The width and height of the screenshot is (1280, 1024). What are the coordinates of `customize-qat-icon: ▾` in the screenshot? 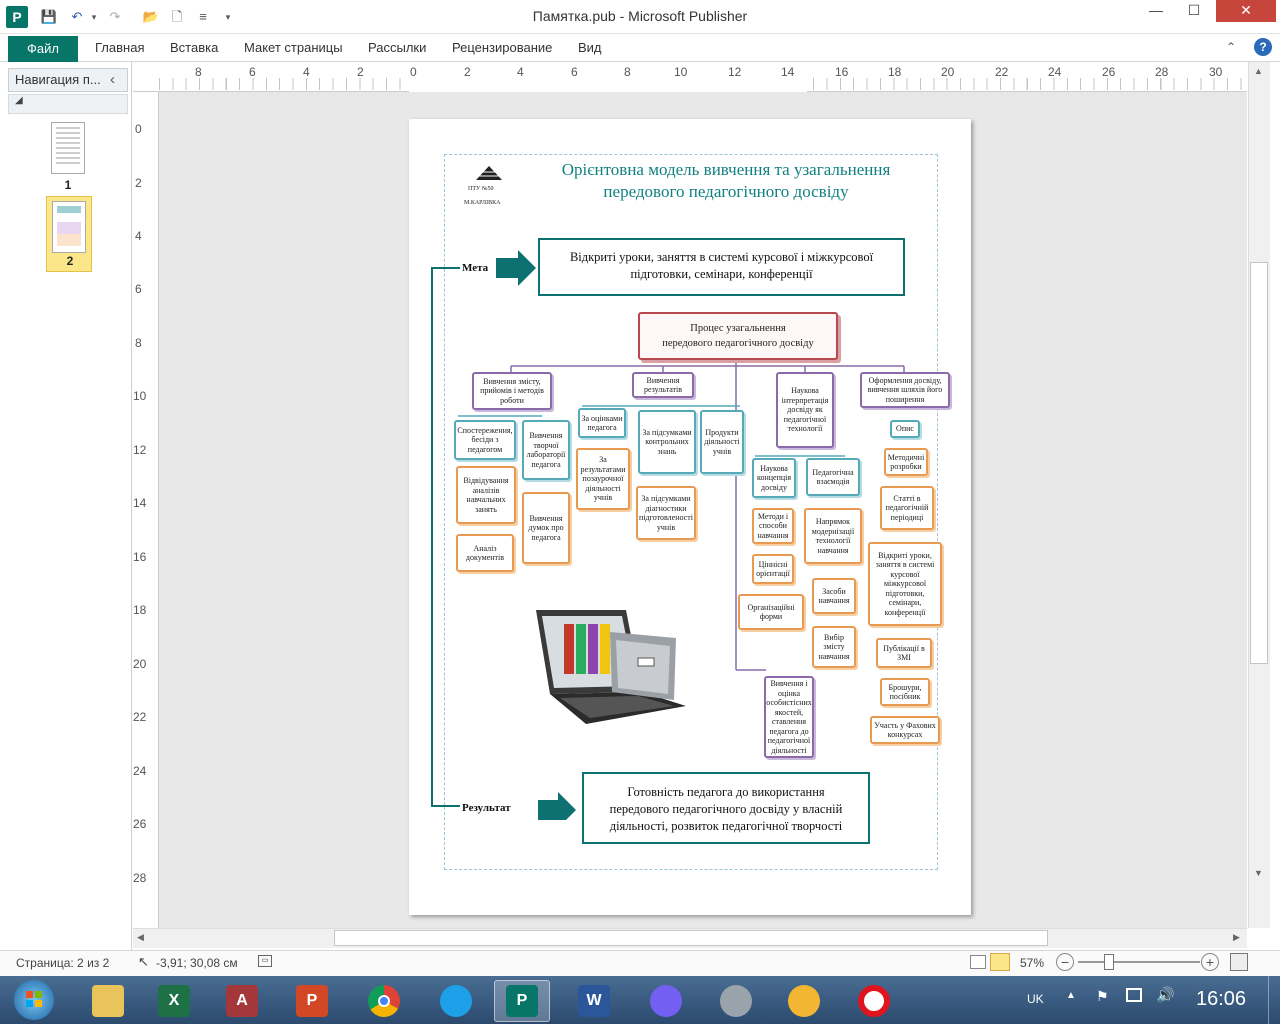 It's located at (228, 17).